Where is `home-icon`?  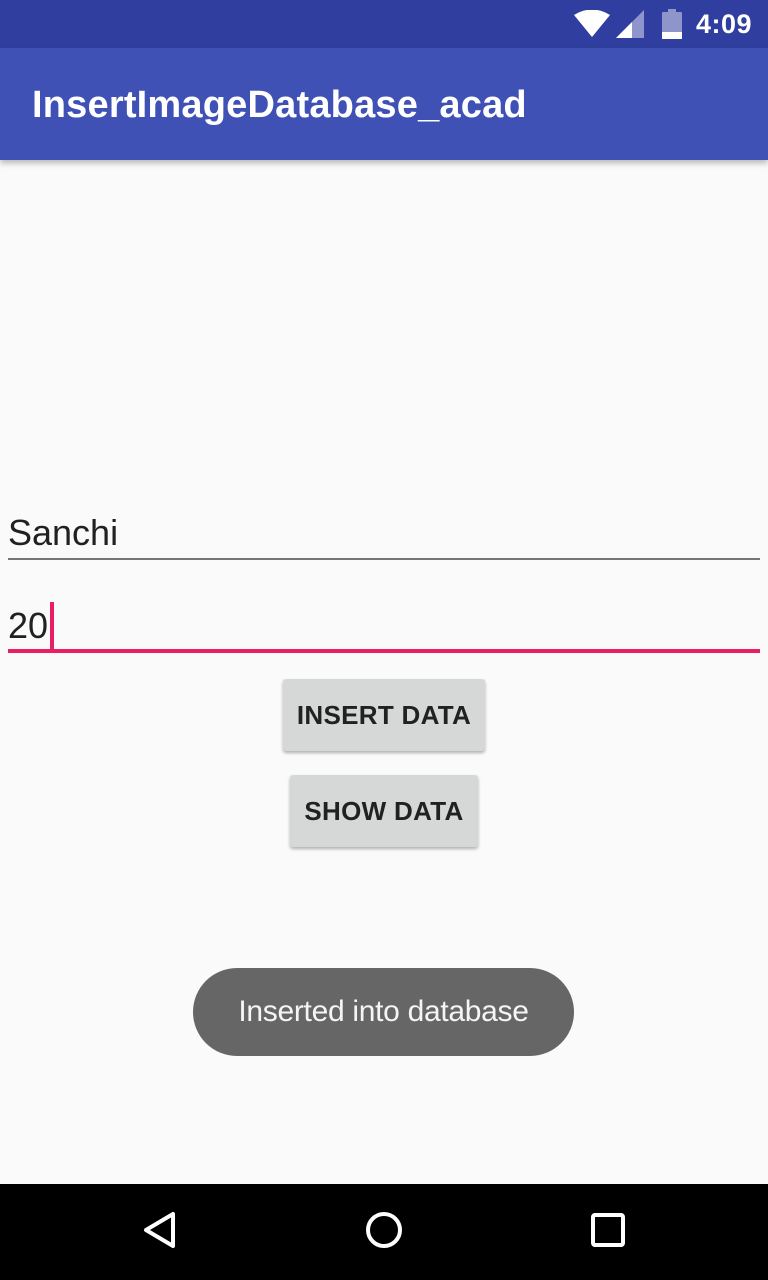 home-icon is located at coordinates (384, 1232).